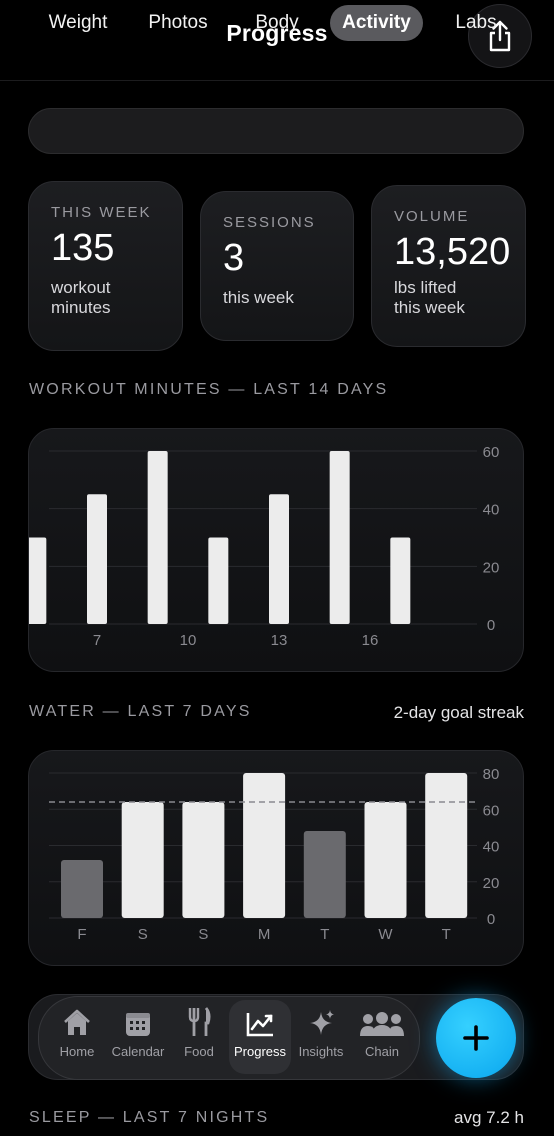  What do you see at coordinates (140, 711) in the screenshot?
I see `water-section-title: WATER — LAST 7 DAYS` at bounding box center [140, 711].